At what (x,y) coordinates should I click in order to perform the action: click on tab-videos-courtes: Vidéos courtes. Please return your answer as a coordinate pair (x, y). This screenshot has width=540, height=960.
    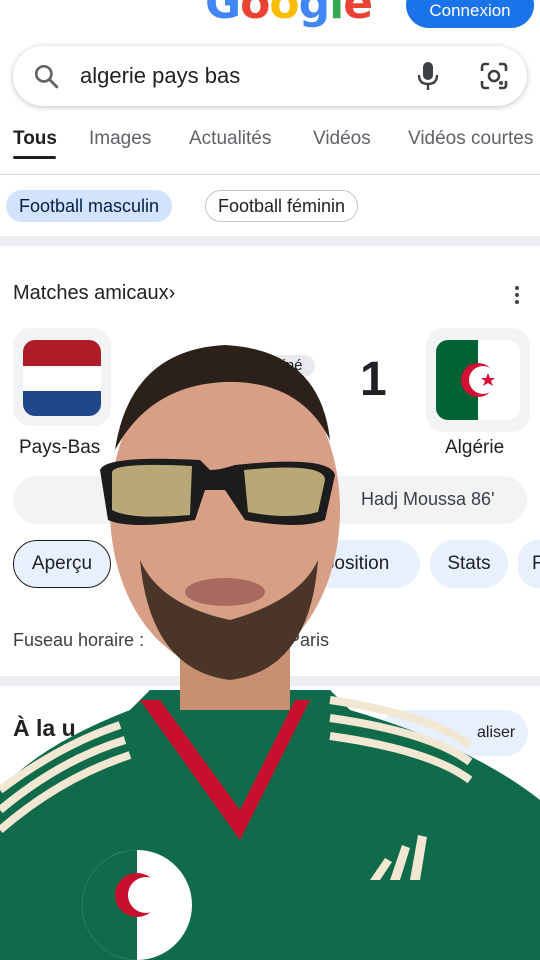
    Looking at the image, I should click on (470, 139).